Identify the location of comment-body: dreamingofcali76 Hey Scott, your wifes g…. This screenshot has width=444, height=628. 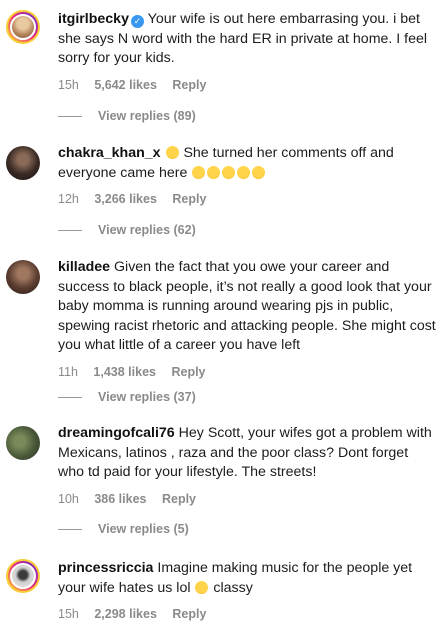
(248, 465).